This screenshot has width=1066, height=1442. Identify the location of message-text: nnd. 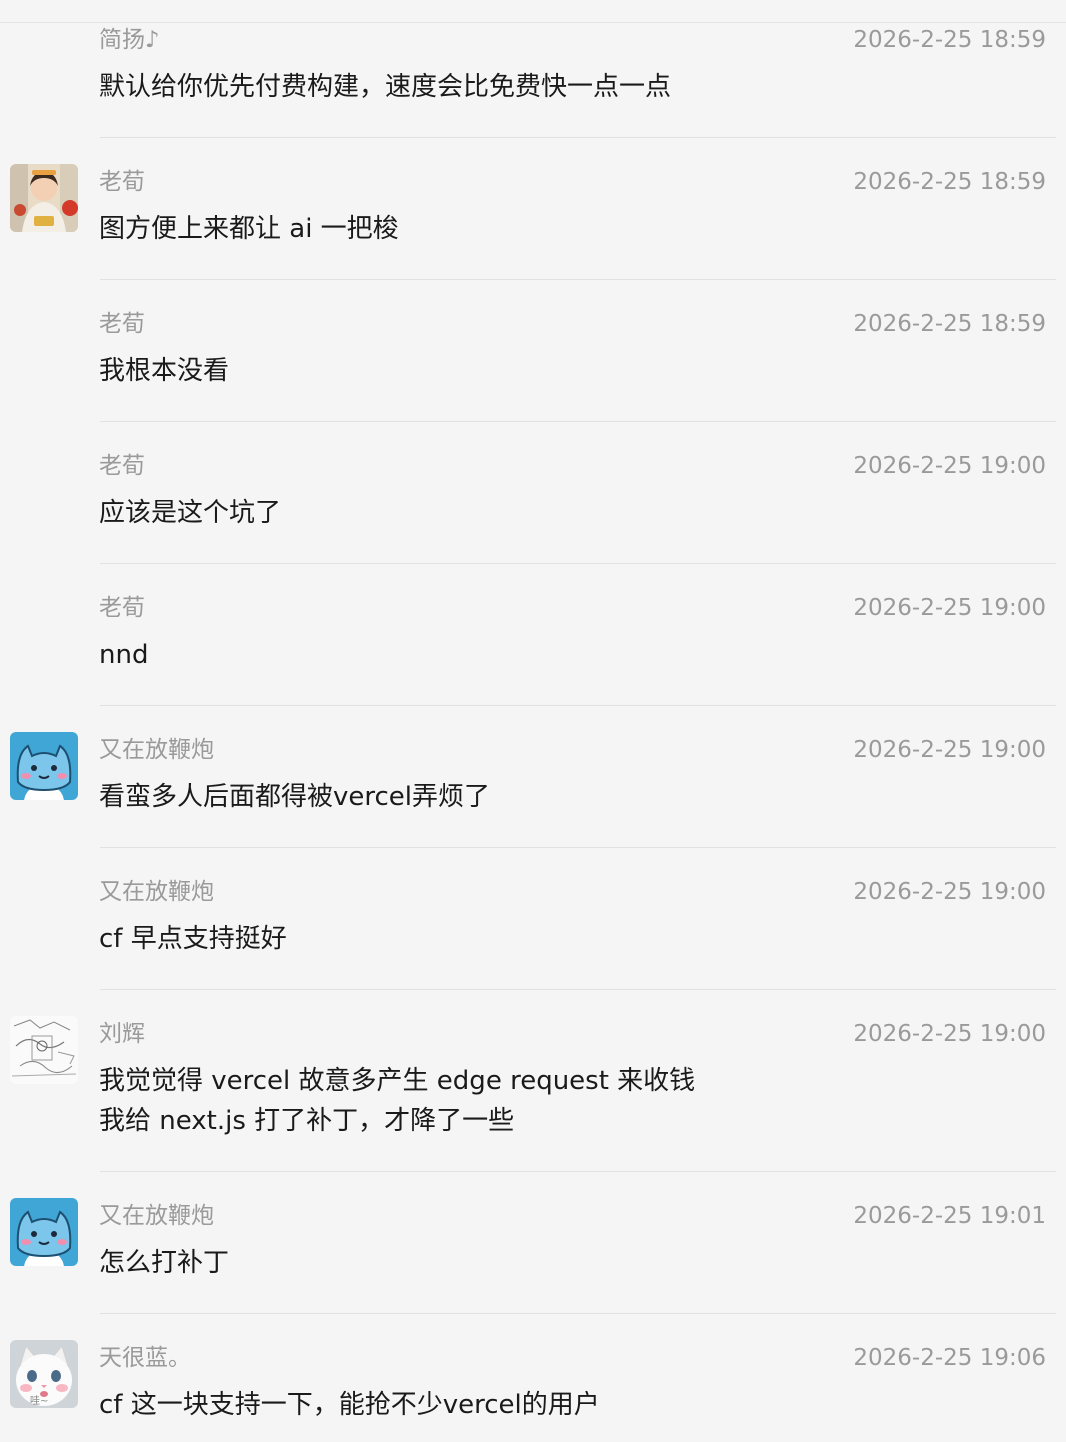
(124, 655).